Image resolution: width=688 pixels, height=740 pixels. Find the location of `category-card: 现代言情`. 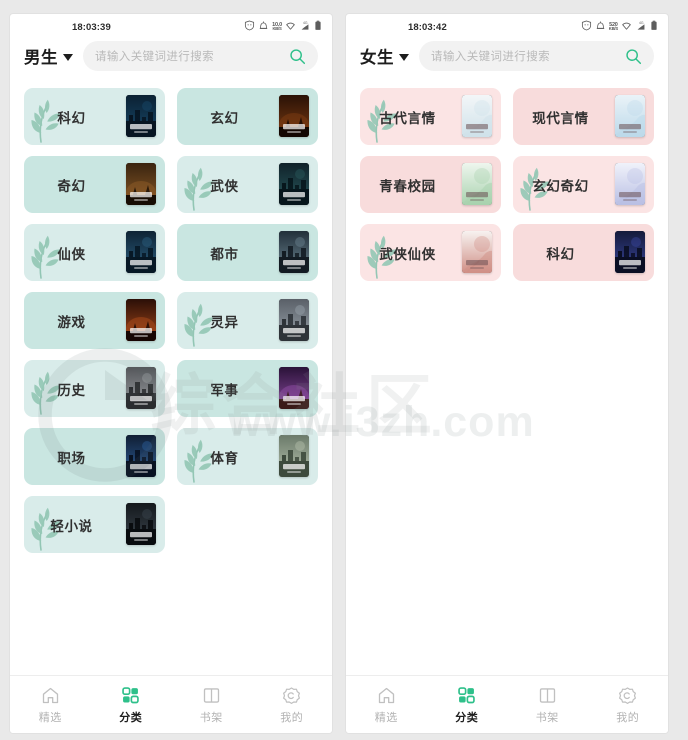

category-card: 现代言情 is located at coordinates (583, 116).